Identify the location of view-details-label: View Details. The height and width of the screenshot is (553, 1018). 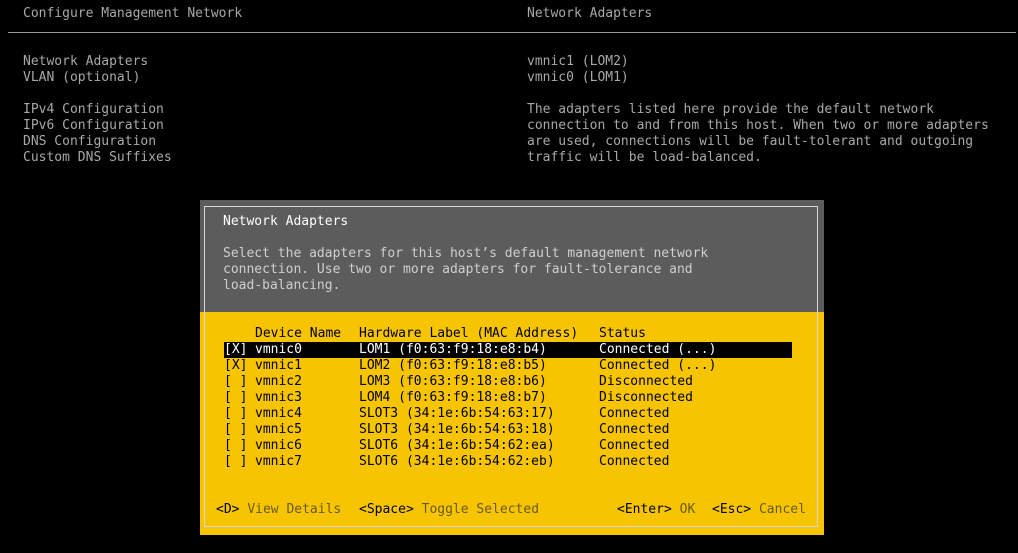
(294, 509).